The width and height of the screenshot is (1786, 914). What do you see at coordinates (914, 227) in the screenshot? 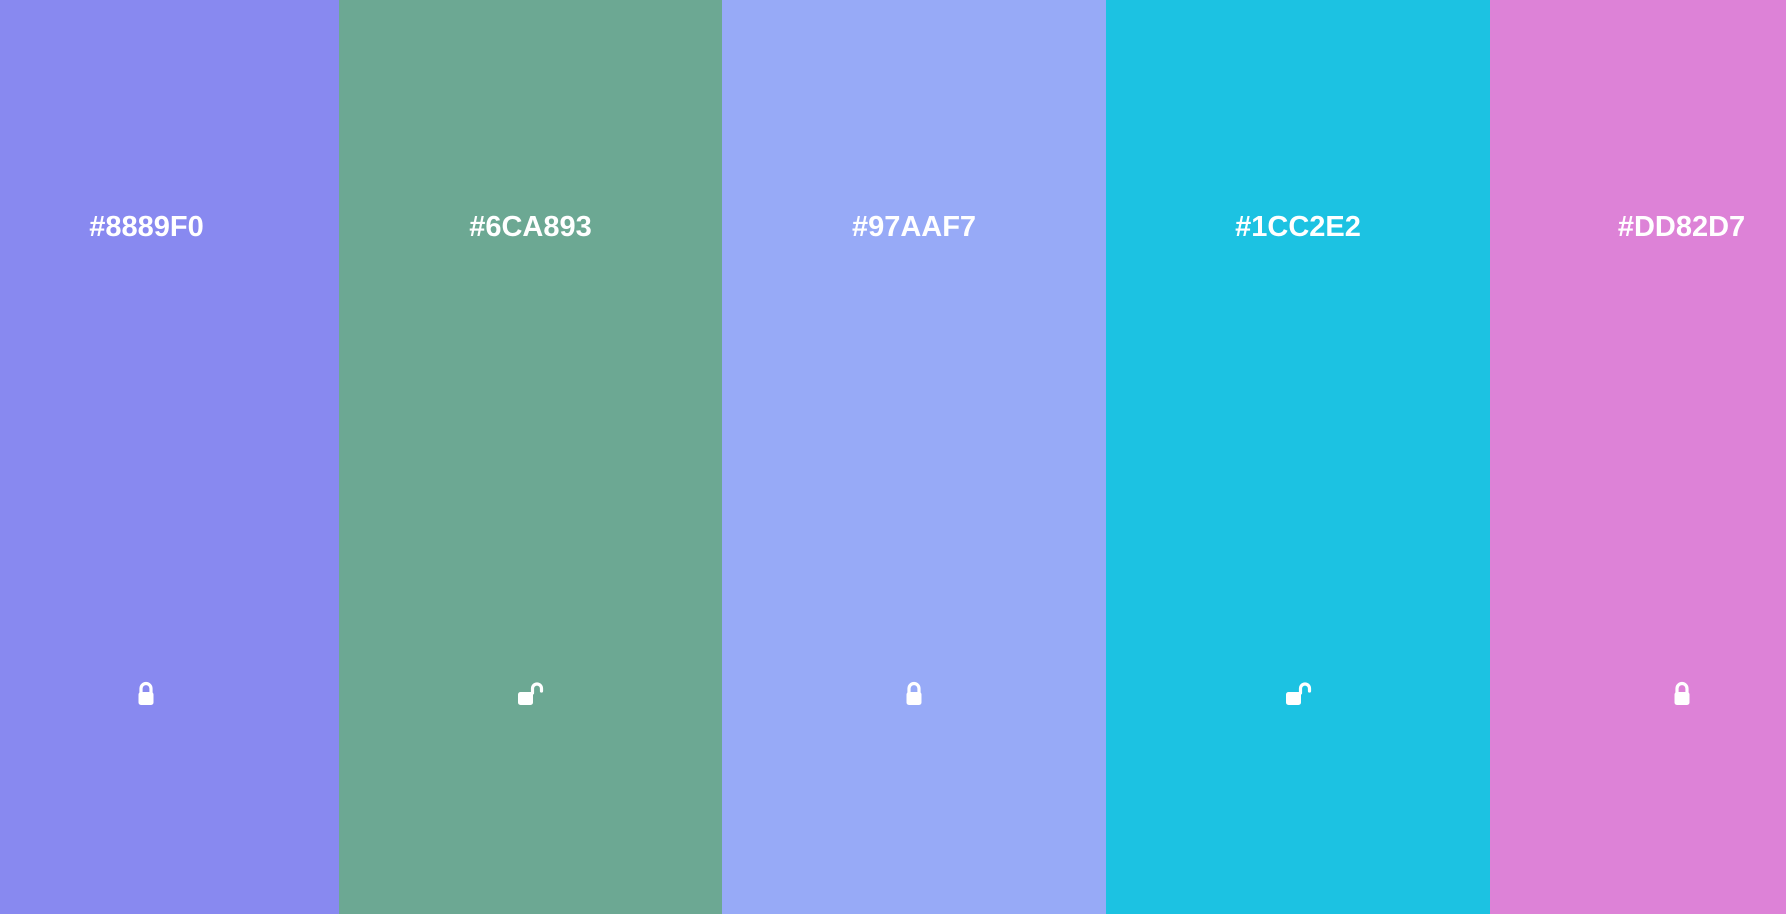
I see `hex-code-label: #97AAF7` at bounding box center [914, 227].